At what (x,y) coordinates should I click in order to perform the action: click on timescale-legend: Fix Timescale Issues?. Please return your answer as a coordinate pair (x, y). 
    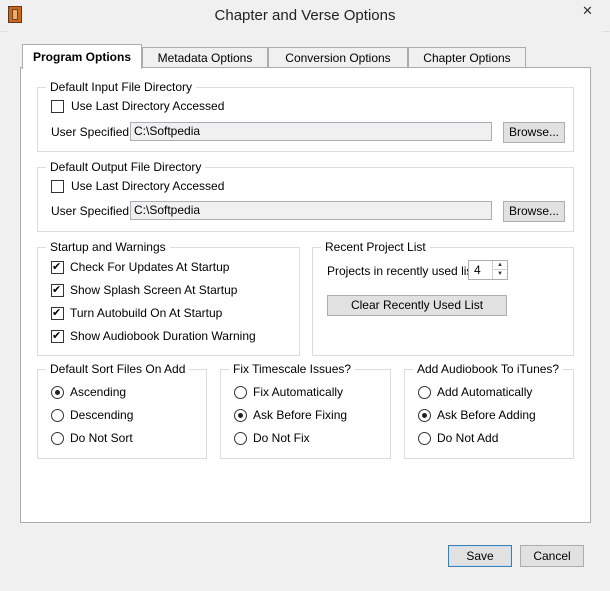
    Looking at the image, I should click on (292, 369).